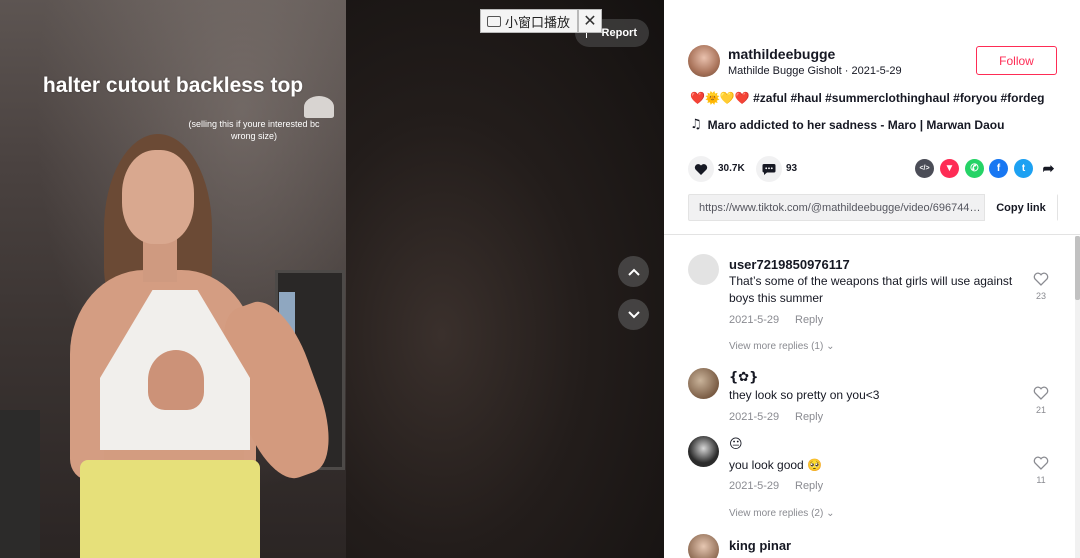 This screenshot has height=558, width=1080. What do you see at coordinates (538, 23) in the screenshot?
I see `mini-window-label: 小窗口播放` at bounding box center [538, 23].